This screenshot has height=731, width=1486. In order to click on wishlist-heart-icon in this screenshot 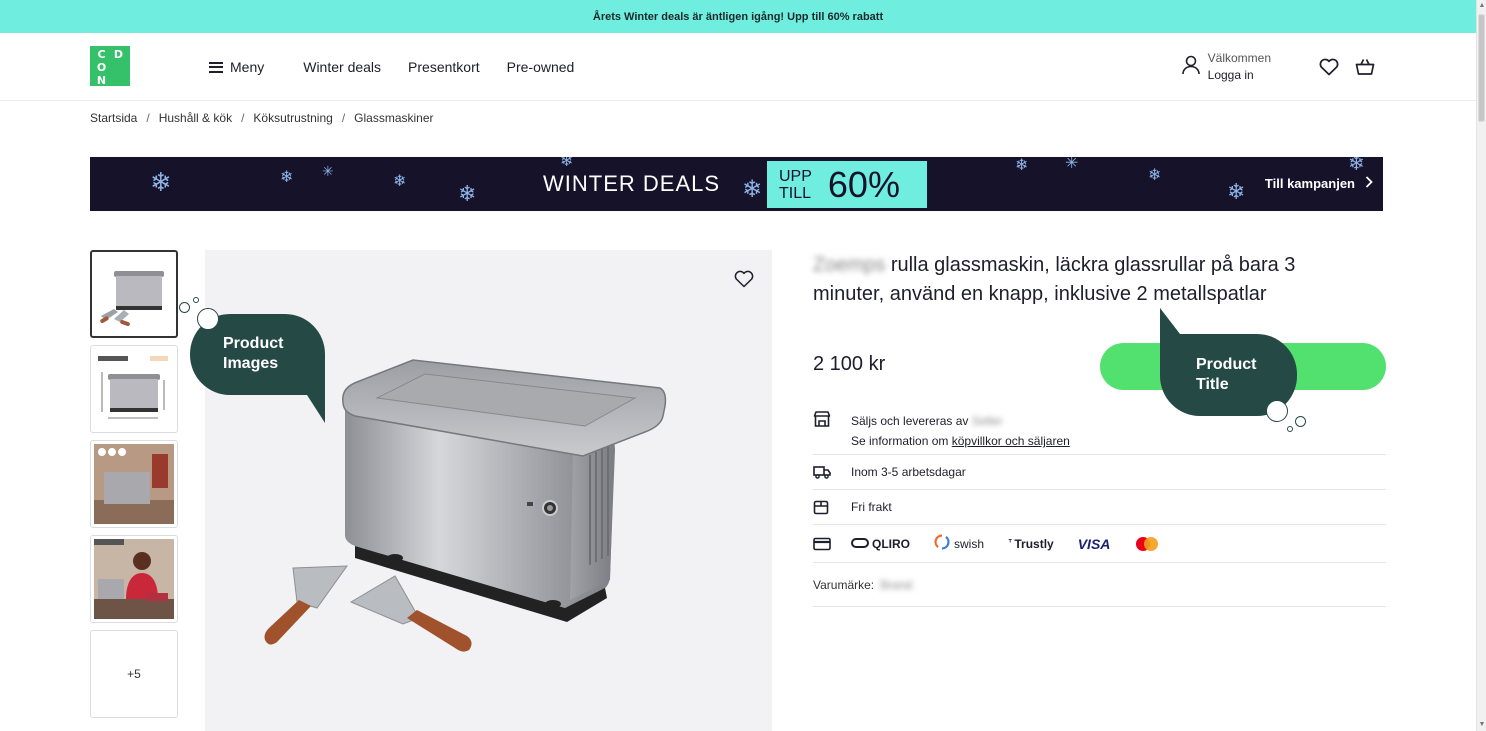, I will do `click(1329, 67)`.